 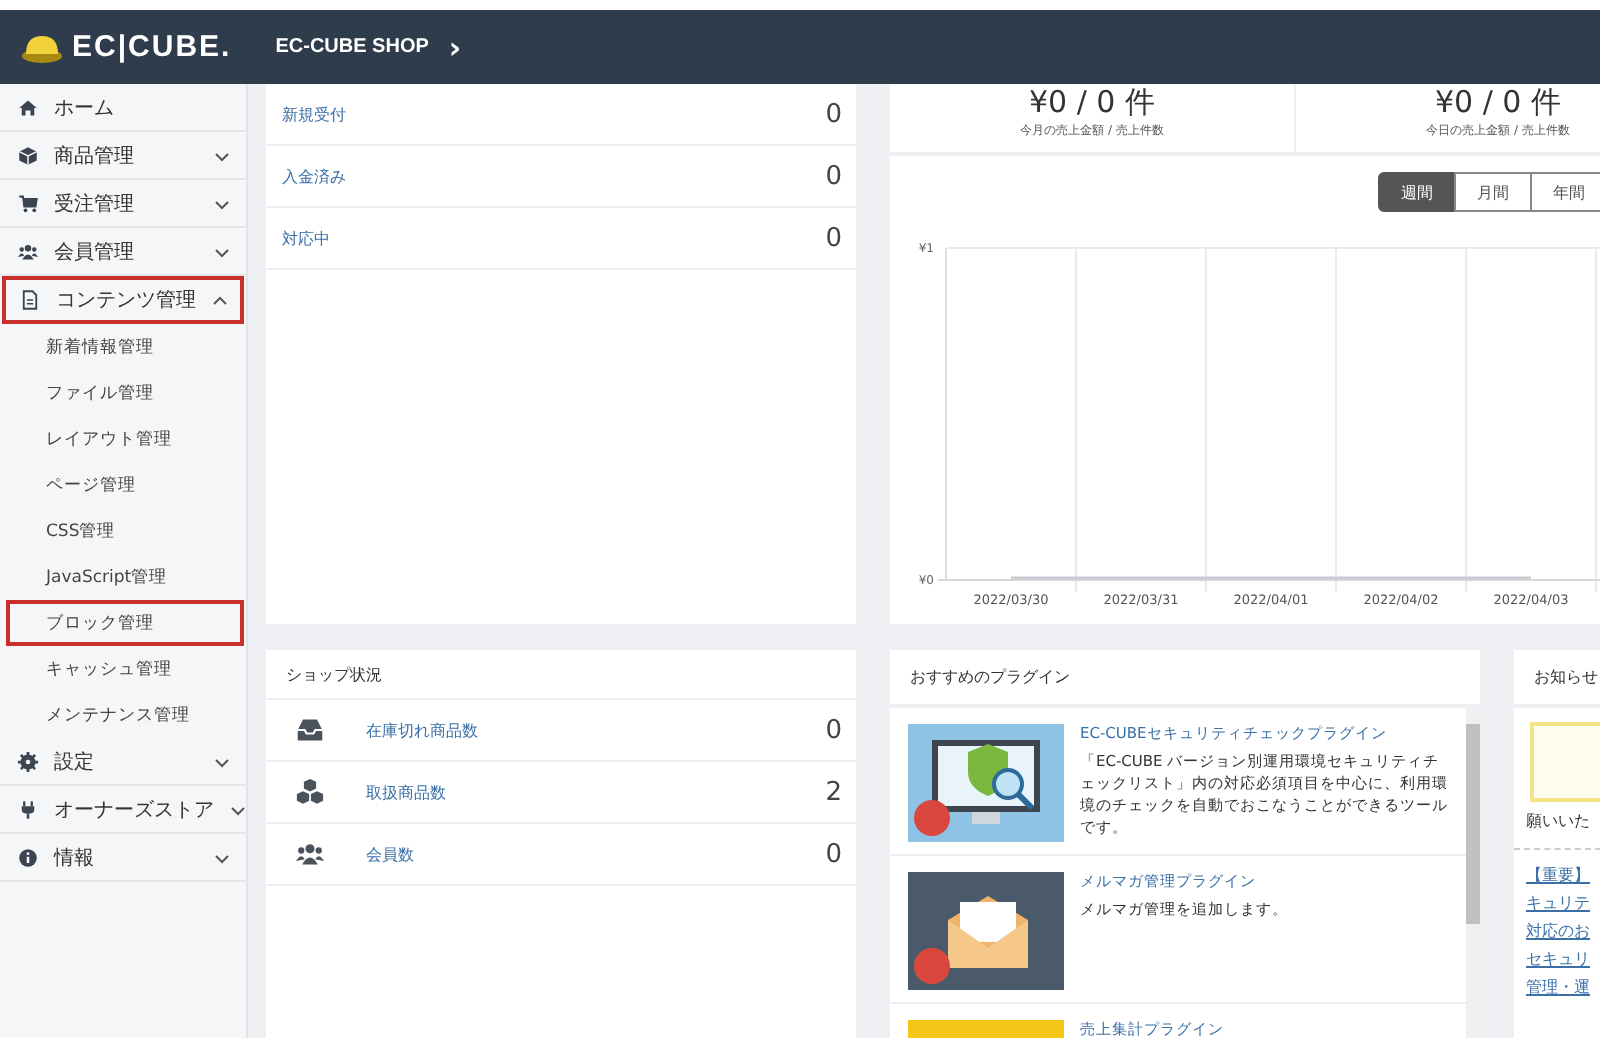 What do you see at coordinates (334, 674) in the screenshot?
I see `card-title: ショップ状況` at bounding box center [334, 674].